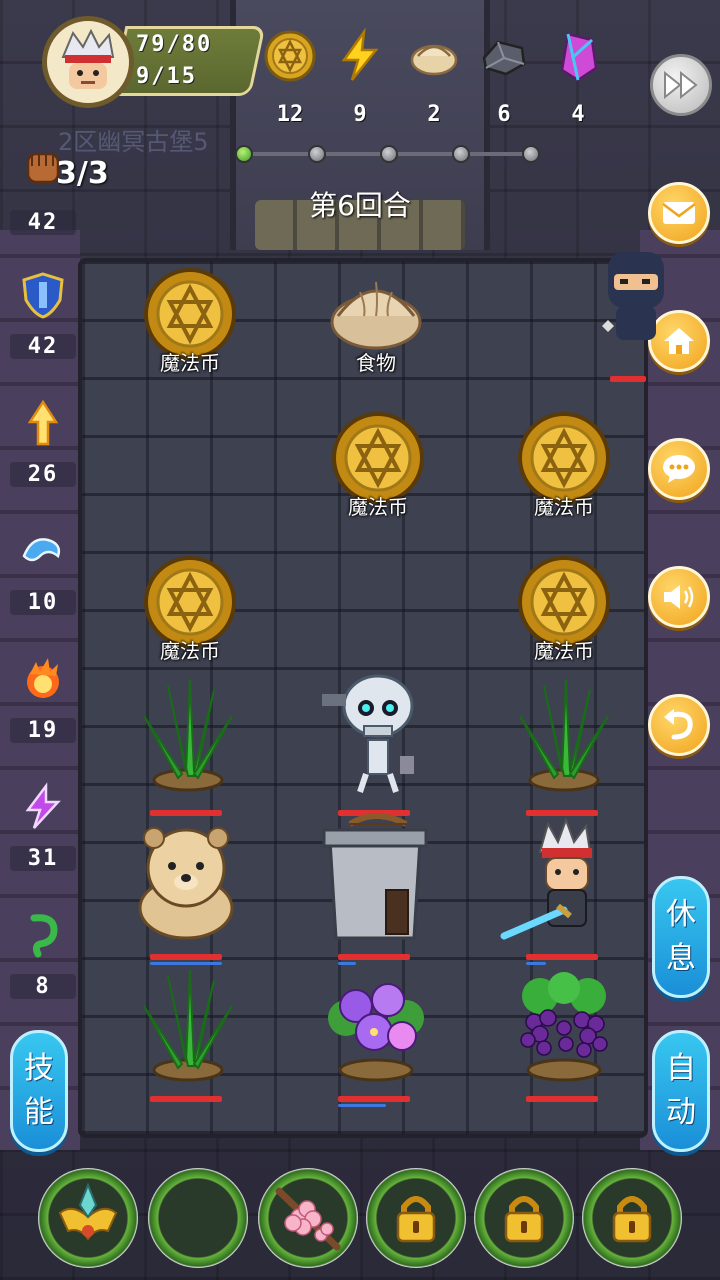  What do you see at coordinates (186, 883) in the screenshot?
I see `dog-icon` at bounding box center [186, 883].